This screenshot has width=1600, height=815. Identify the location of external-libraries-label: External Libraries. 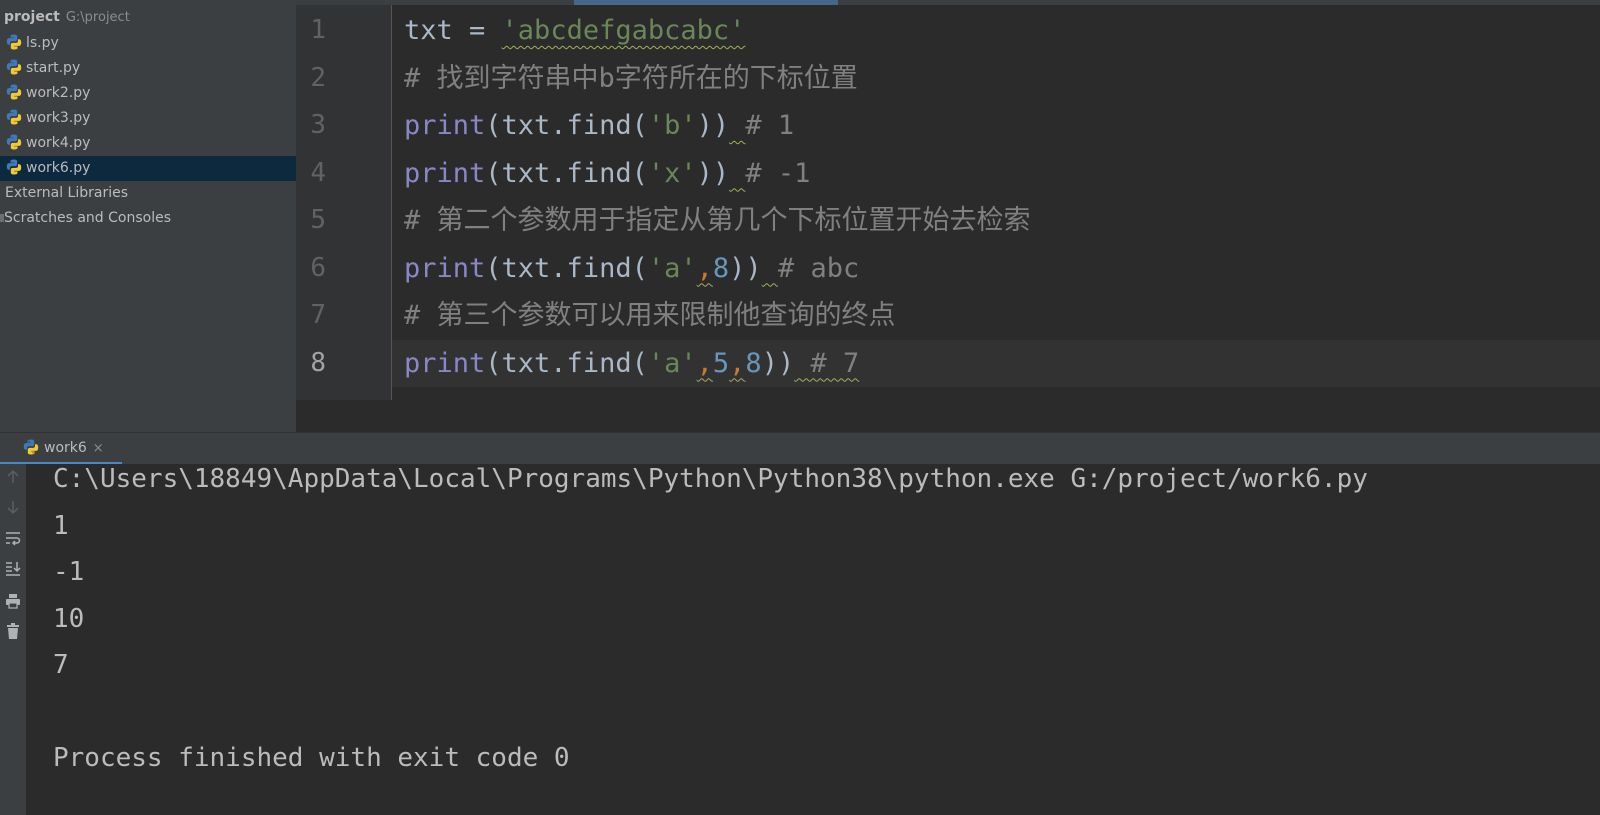
(66, 193).